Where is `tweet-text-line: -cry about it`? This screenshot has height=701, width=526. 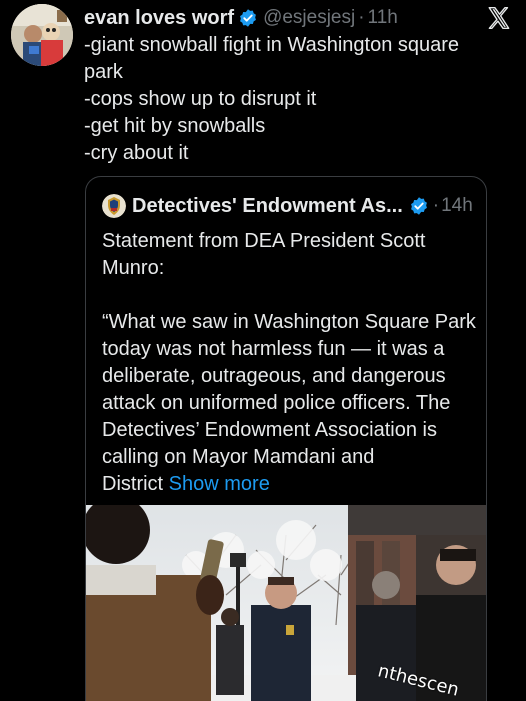
tweet-text-line: -cry about it is located at coordinates (136, 153).